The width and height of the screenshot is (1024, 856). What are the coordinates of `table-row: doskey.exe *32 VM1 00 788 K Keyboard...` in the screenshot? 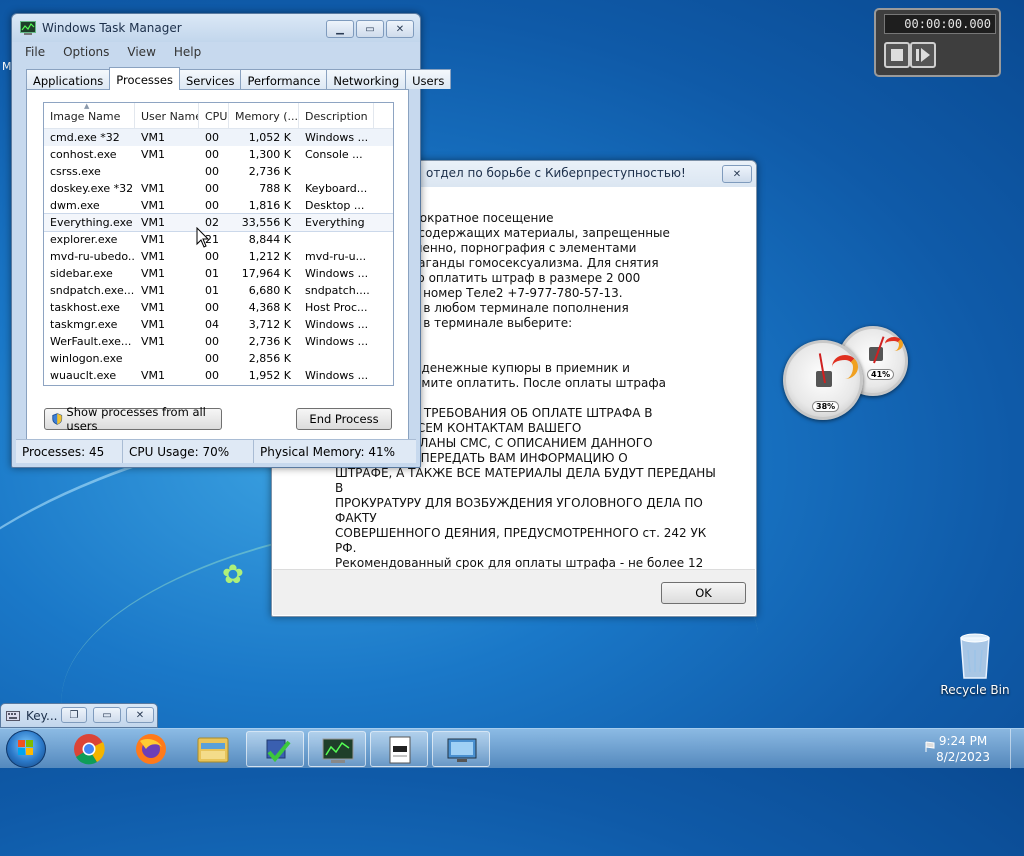 It's located at (218, 188).